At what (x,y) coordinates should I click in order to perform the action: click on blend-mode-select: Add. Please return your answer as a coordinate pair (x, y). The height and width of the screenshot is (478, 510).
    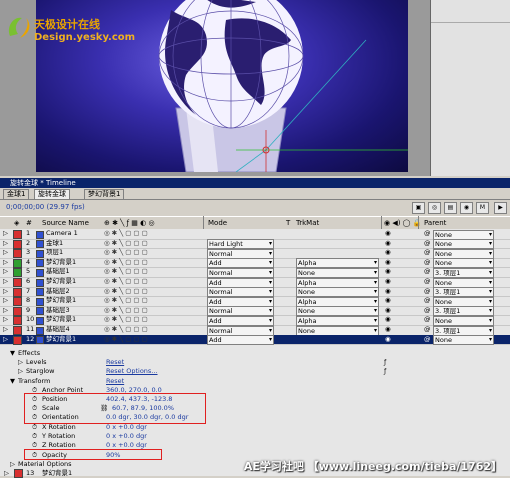
    Looking at the image, I should click on (240, 340).